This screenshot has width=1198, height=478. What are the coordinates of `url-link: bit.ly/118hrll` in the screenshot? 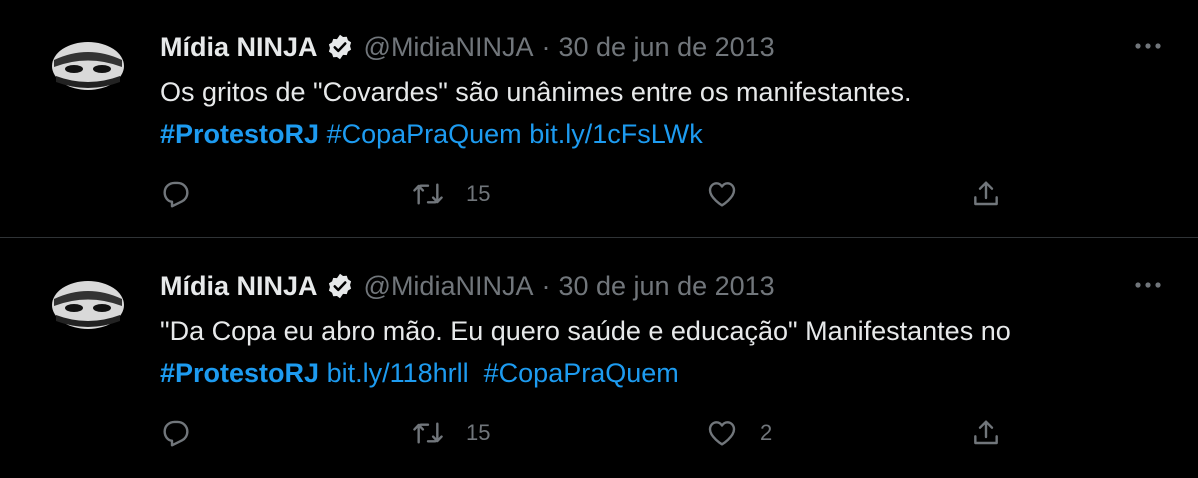 It's located at (398, 373).